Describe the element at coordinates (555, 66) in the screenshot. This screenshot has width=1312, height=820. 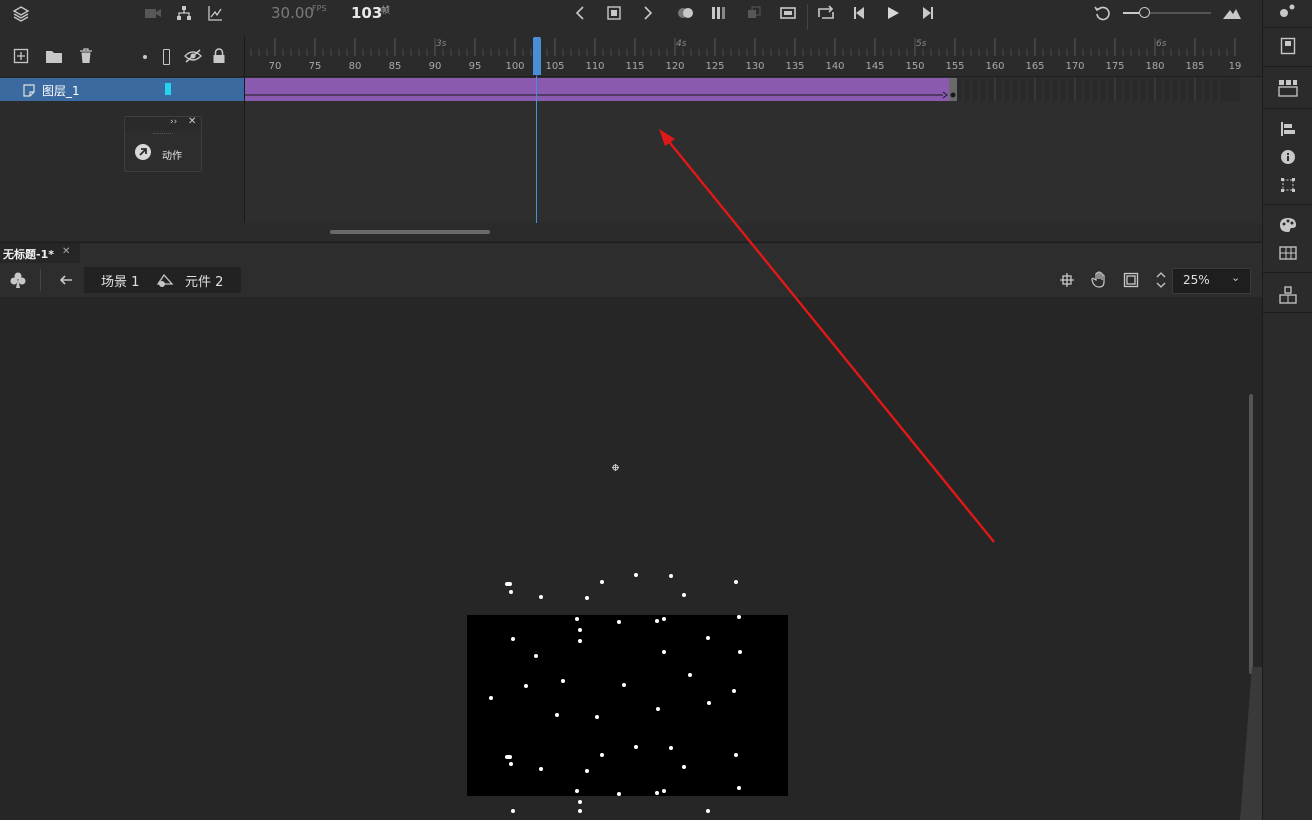
I see `ruler-tick-label: 105` at that location.